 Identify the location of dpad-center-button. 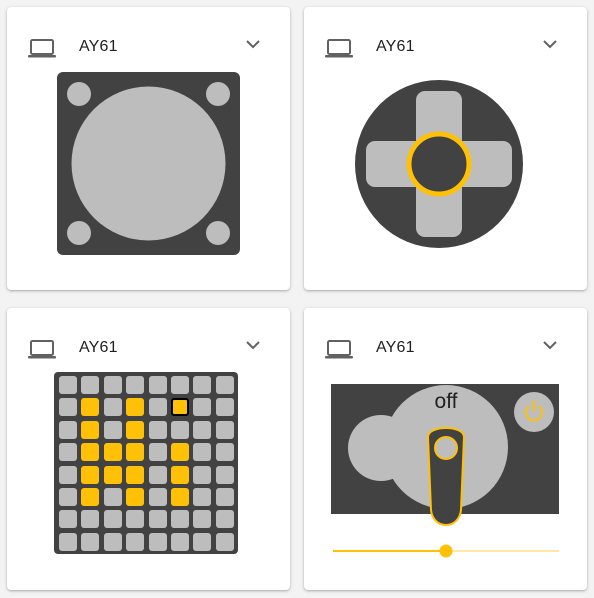
(439, 164).